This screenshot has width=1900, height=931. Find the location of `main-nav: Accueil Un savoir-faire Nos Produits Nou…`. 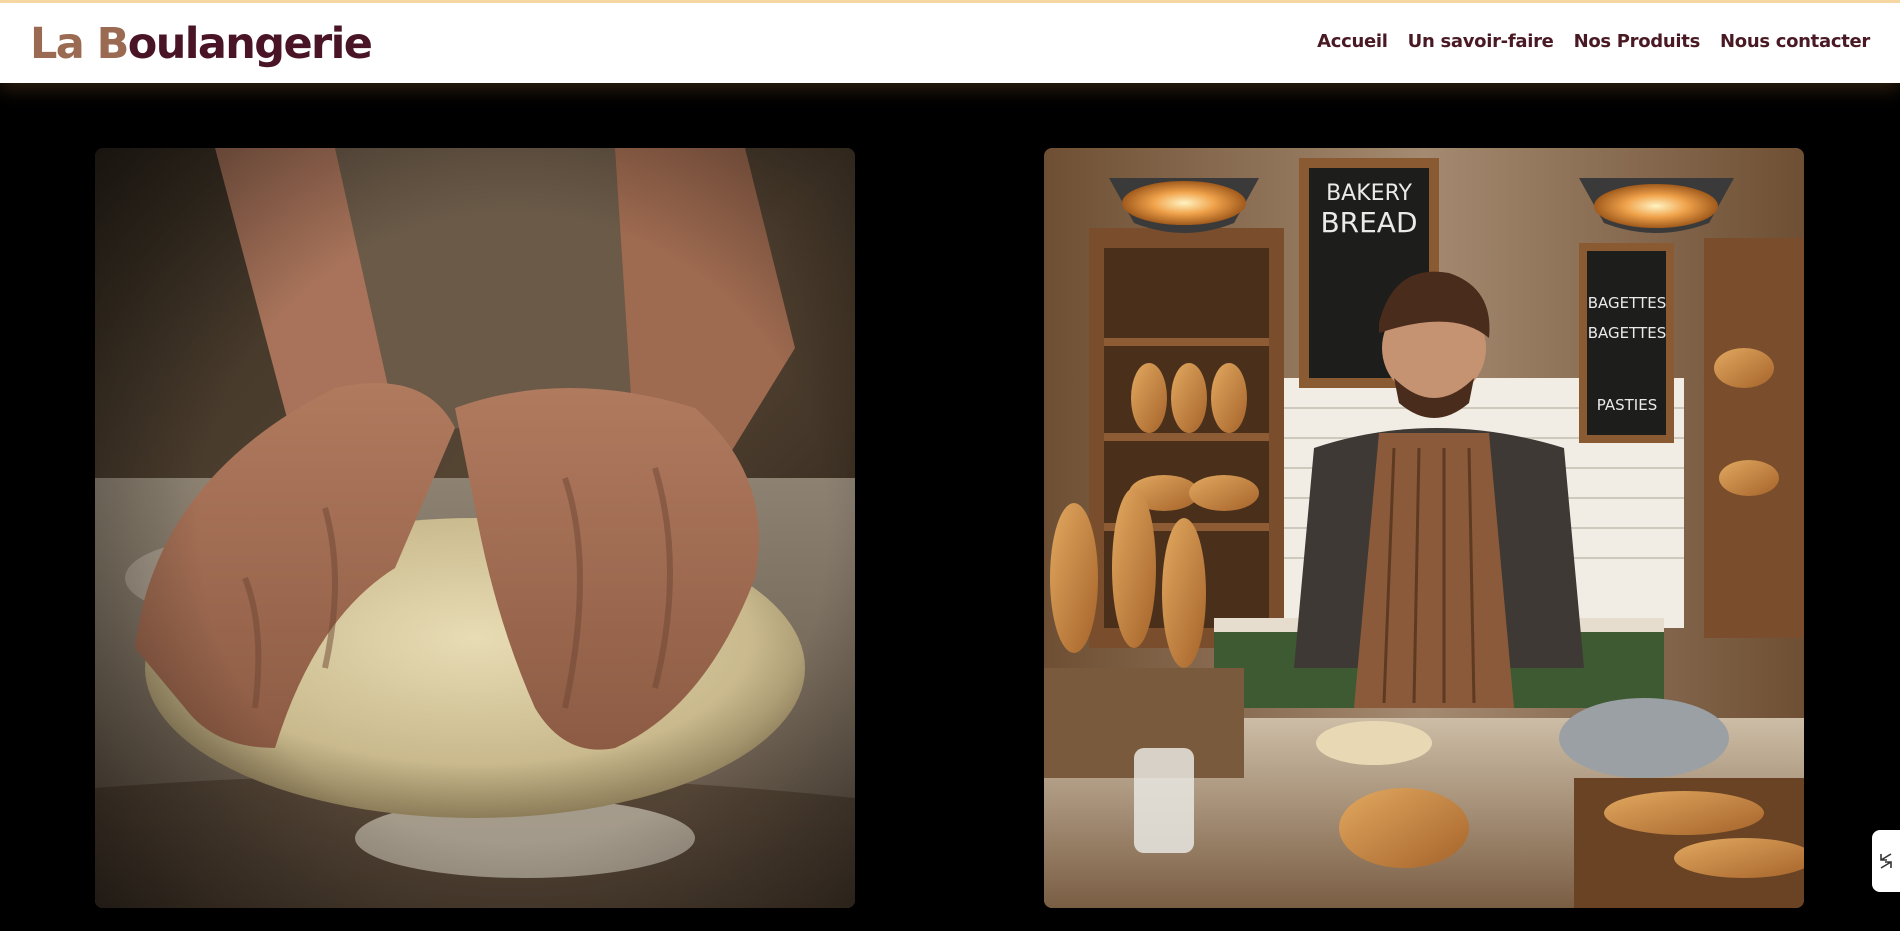

main-nav: Accueil Un savoir-faire Nos Produits Nou… is located at coordinates (1593, 41).